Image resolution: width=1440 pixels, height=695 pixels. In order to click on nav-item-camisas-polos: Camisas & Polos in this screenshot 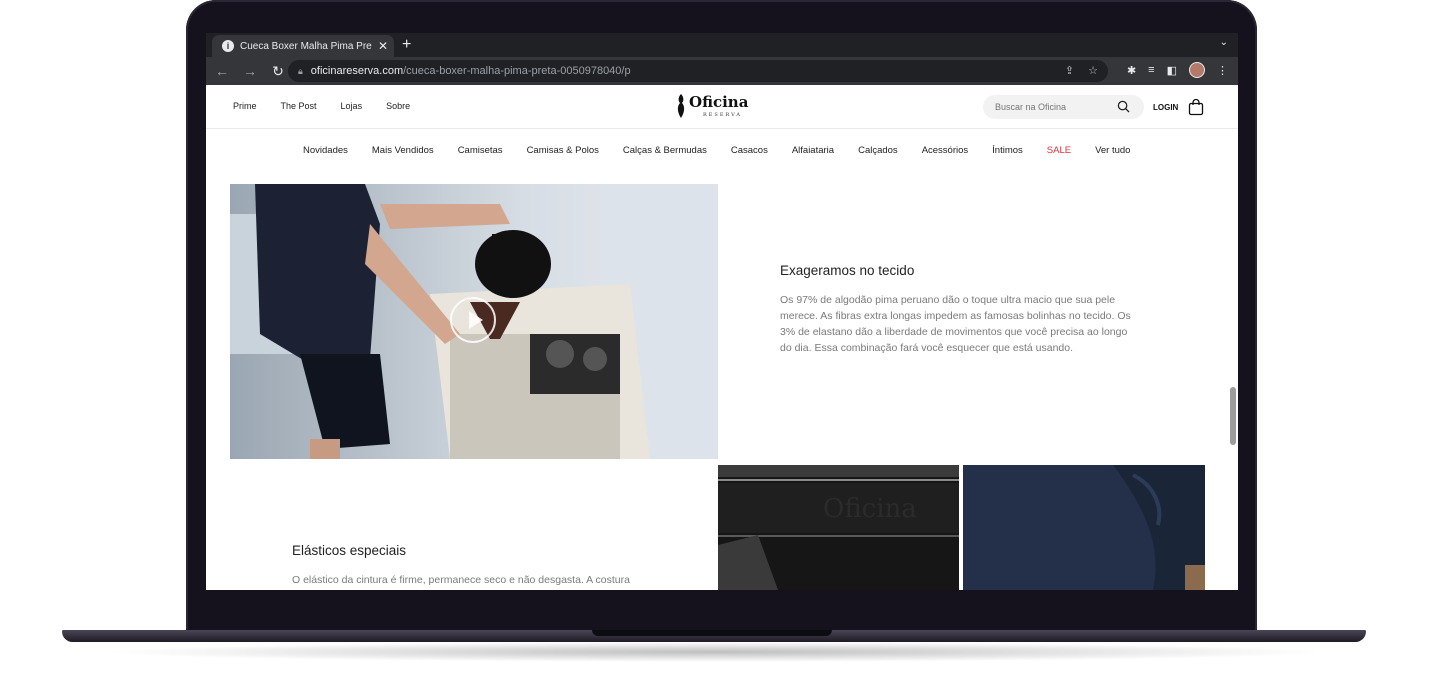, I will do `click(563, 150)`.